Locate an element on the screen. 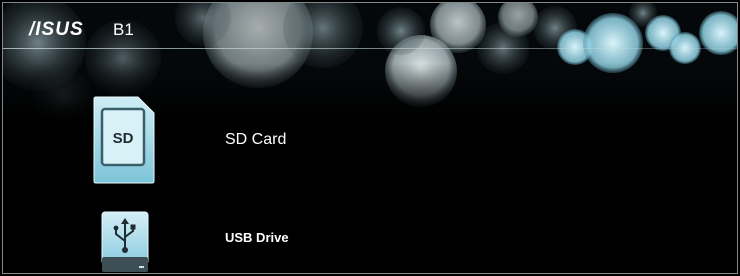 Image resolution: width=740 pixels, height=276 pixels. sd-card-icon: SD is located at coordinates (124, 140).